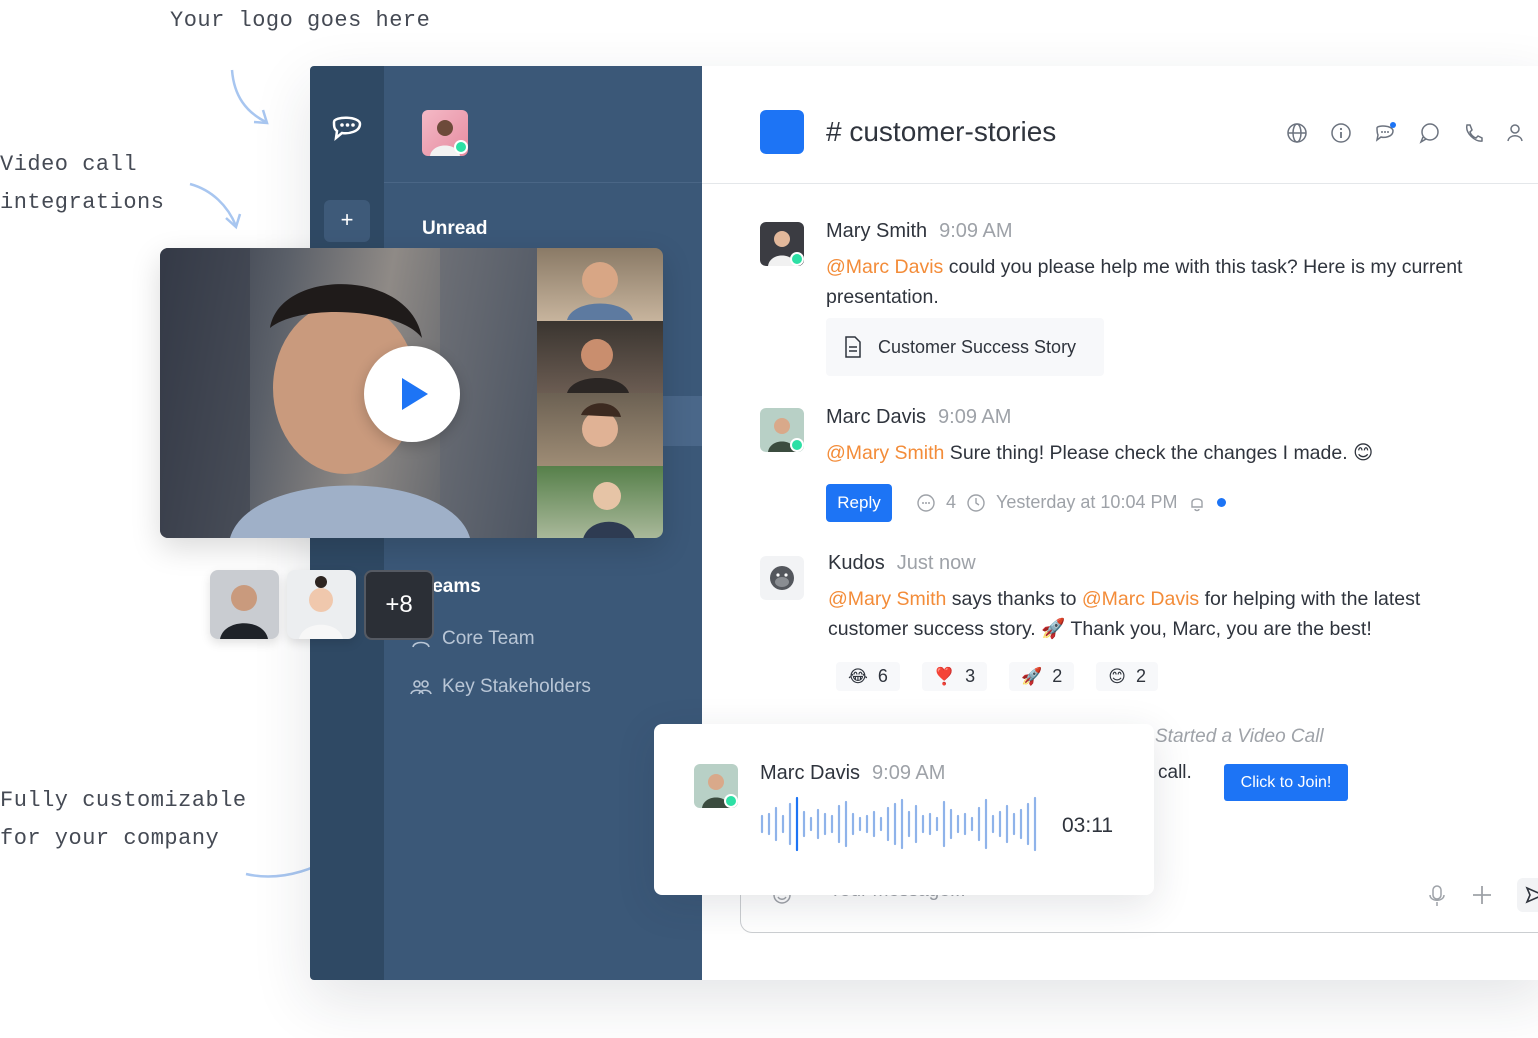  I want to click on add-workspace-button: +, so click(347, 221).